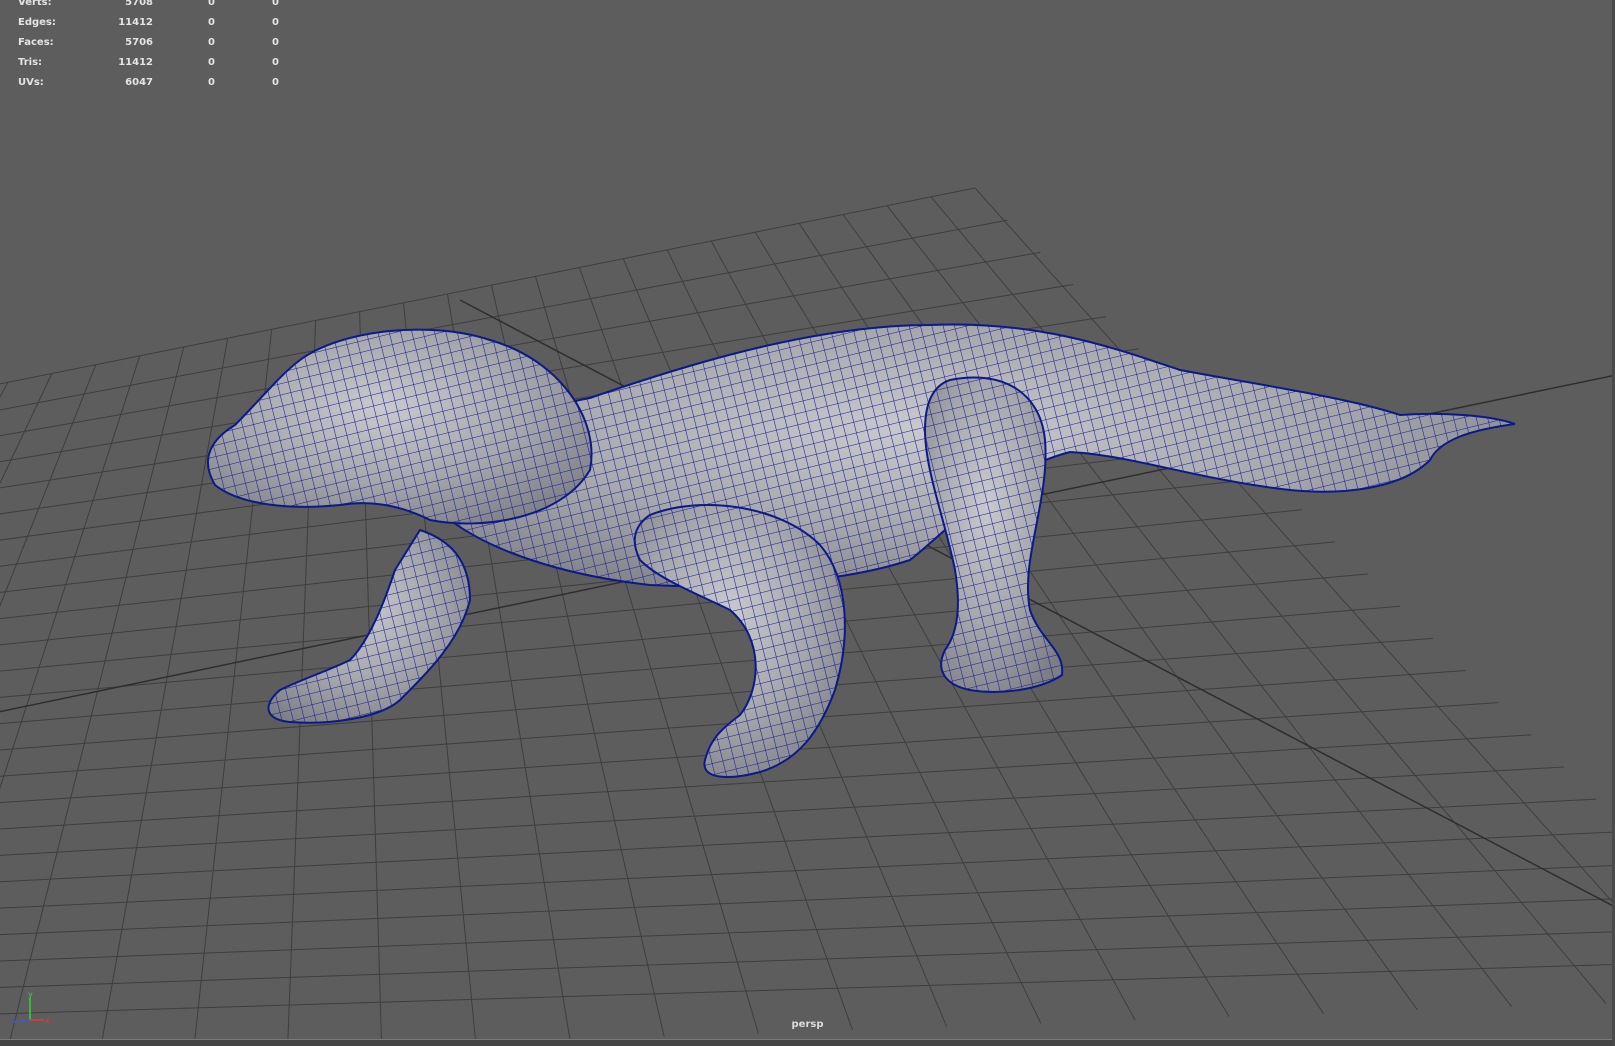  I want to click on hud-value-total: 5708, so click(139, 4).